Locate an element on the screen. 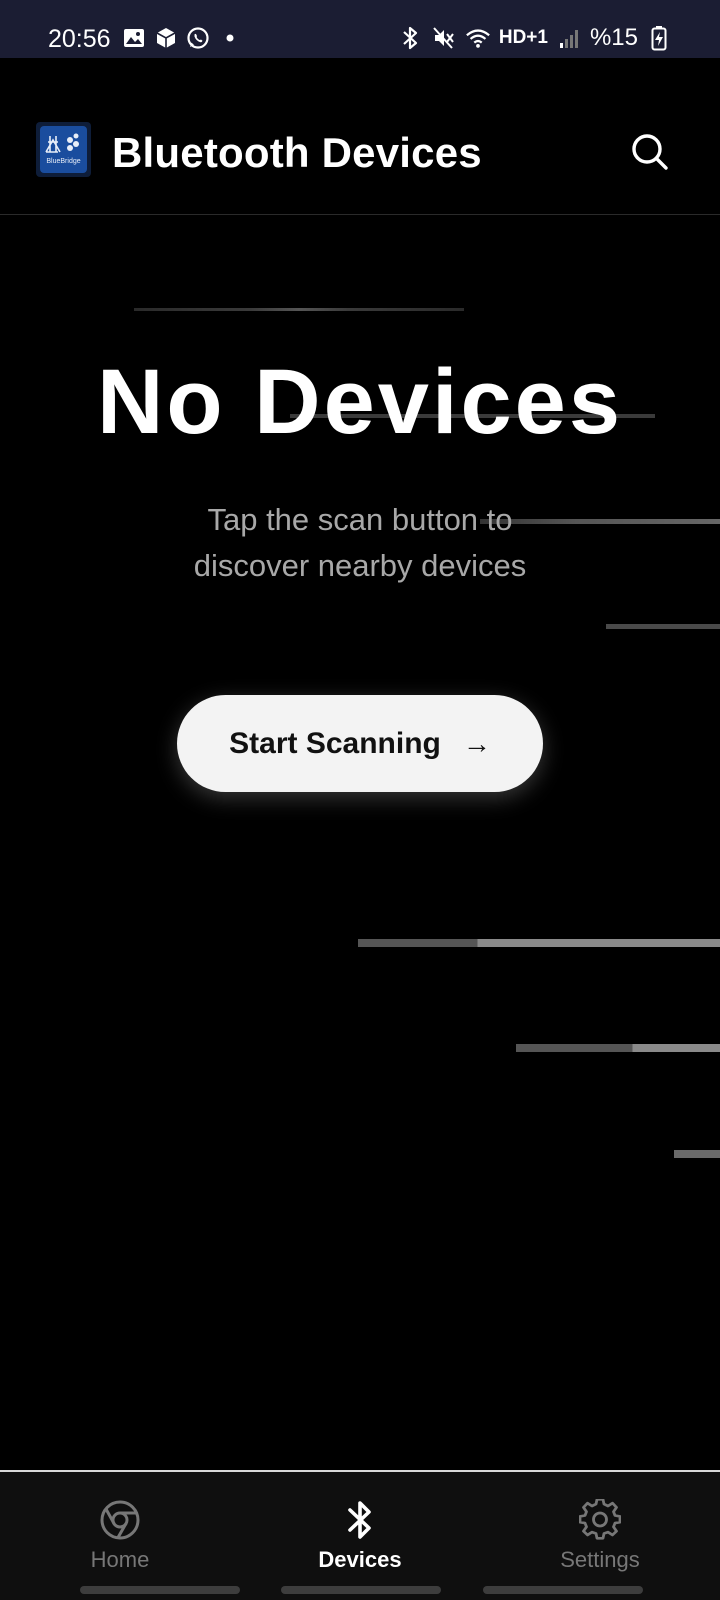 The width and height of the screenshot is (720, 1600). arrow-right-icon: → is located at coordinates (476, 743).